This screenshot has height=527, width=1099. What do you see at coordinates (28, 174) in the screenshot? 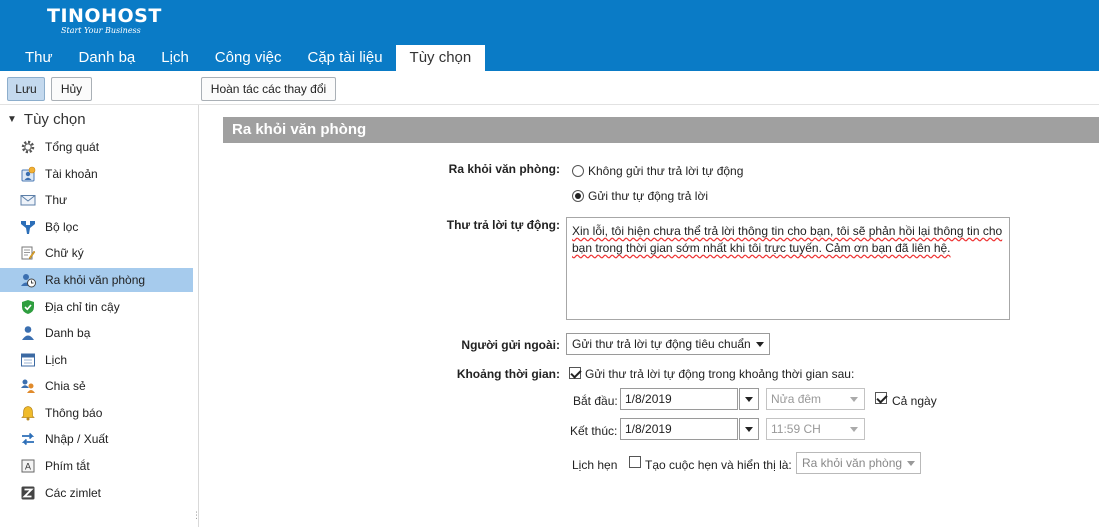
I see `account-icon` at bounding box center [28, 174].